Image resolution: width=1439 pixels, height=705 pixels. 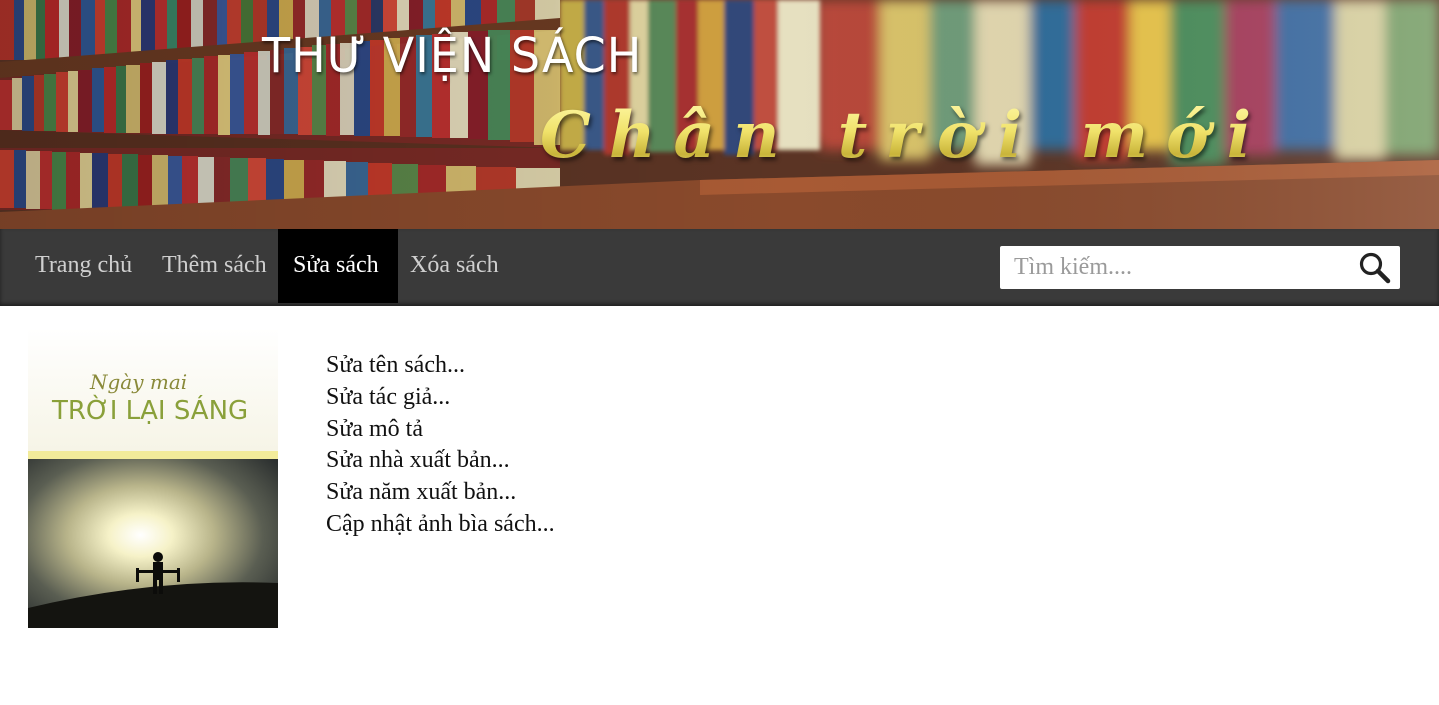 I want to click on site-title: THƯ VIỆN SÁCH, so click(x=452, y=55).